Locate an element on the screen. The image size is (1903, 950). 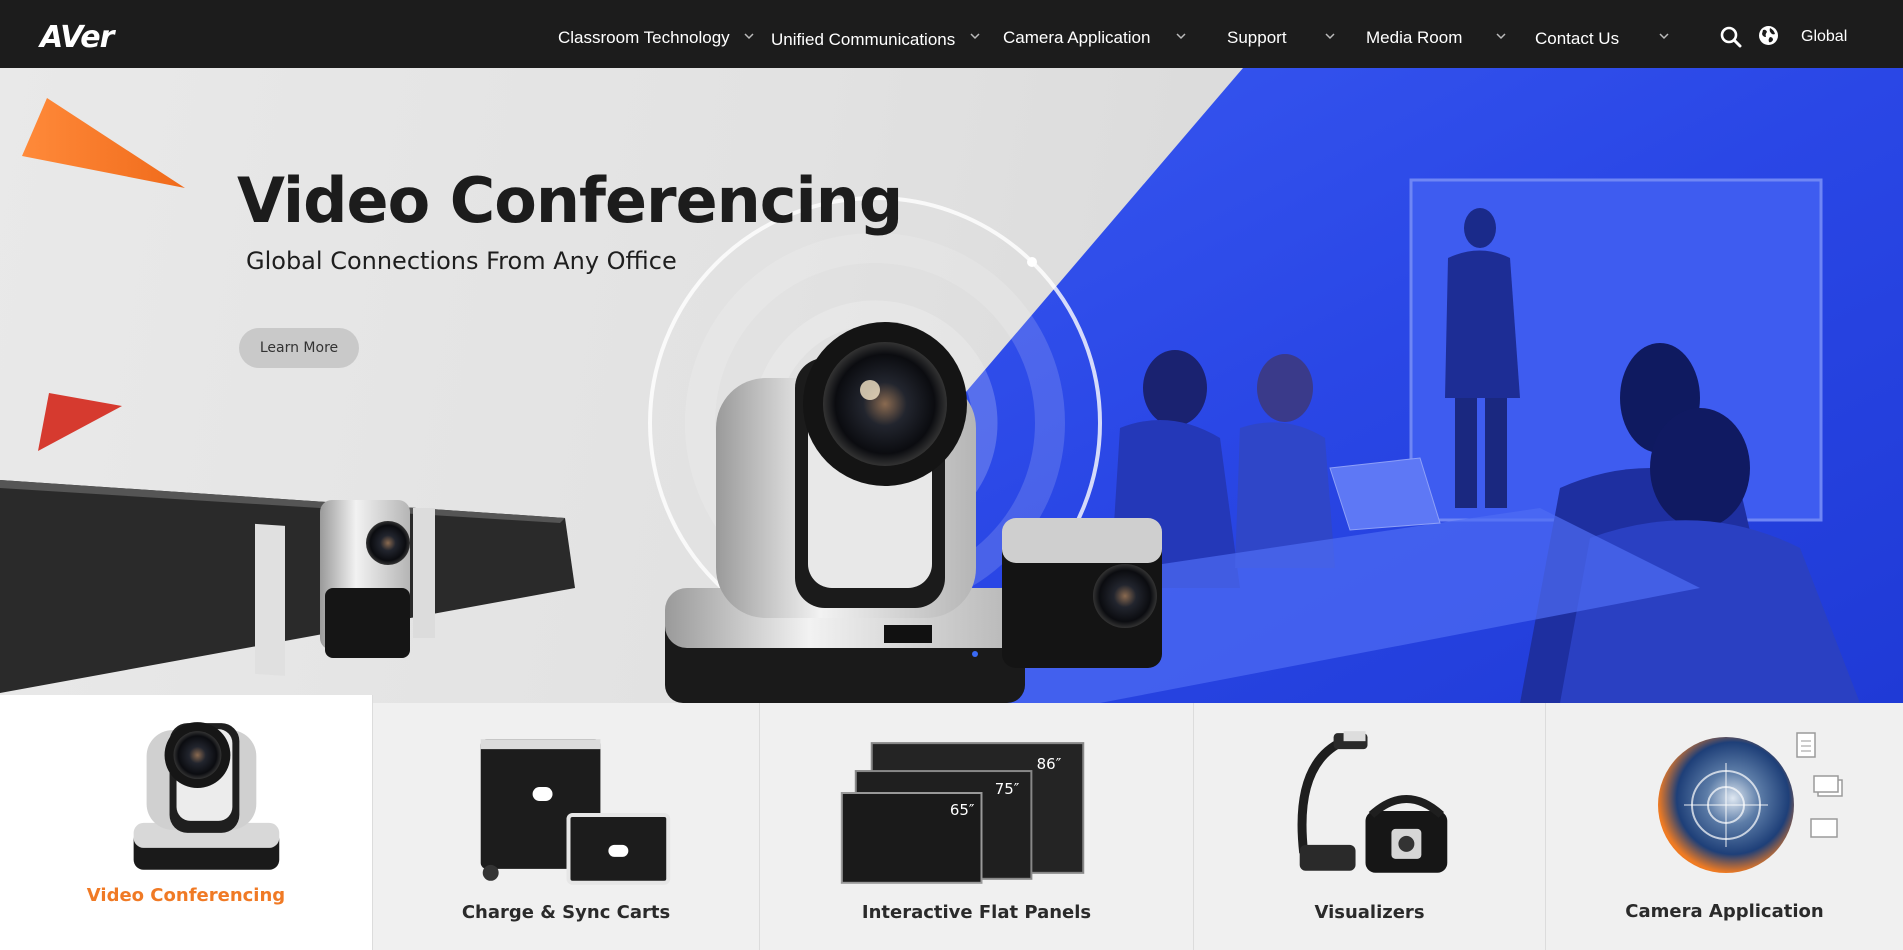
category-charge-sync-carts: Charge & Sync Carts is located at coordinates (566, 826).